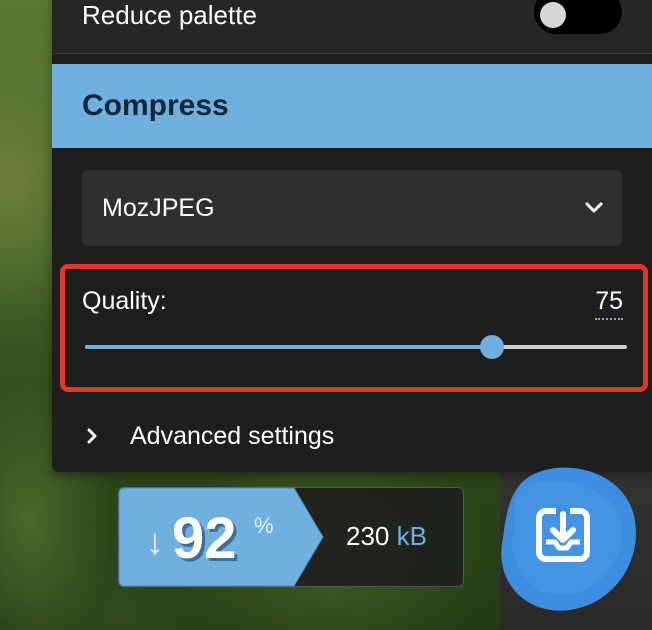 This screenshot has width=652, height=630. I want to click on result-file-size: 230 kB, so click(386, 536).